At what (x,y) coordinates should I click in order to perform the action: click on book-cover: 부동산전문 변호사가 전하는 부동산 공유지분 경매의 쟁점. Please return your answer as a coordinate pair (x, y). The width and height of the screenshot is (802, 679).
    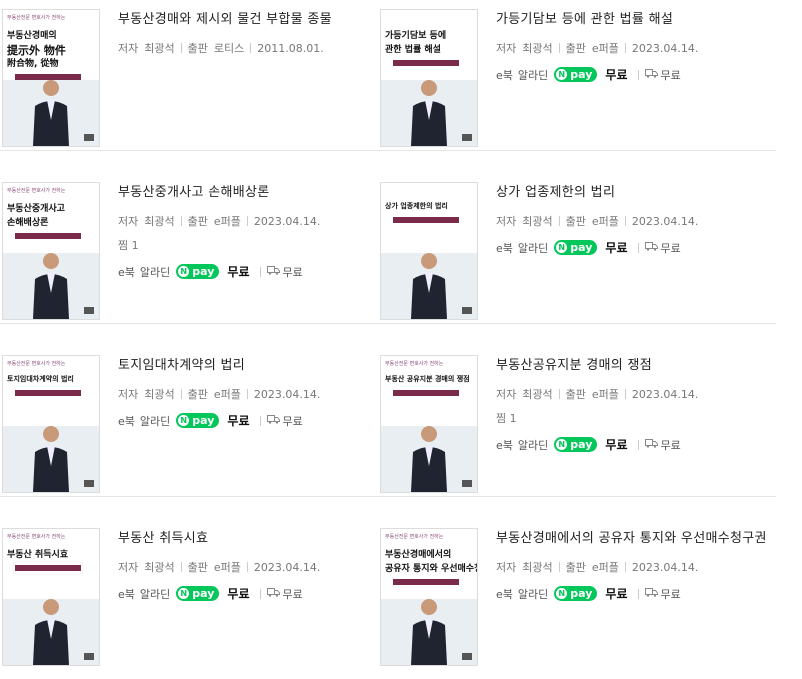
    Looking at the image, I should click on (429, 424).